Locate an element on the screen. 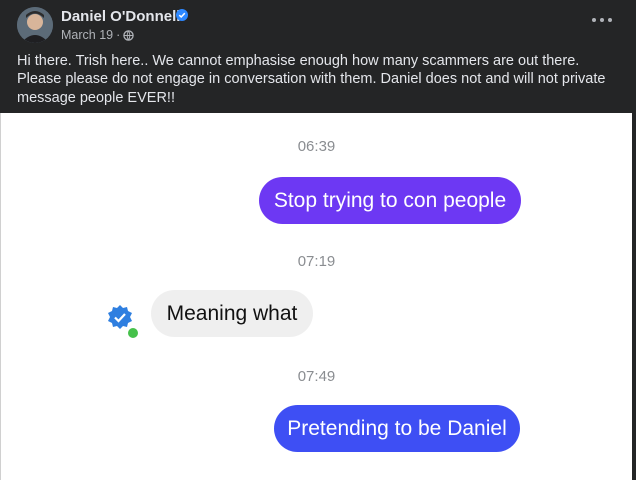  post-header: Daniel O'Donnell March 19 · is located at coordinates (318, 22).